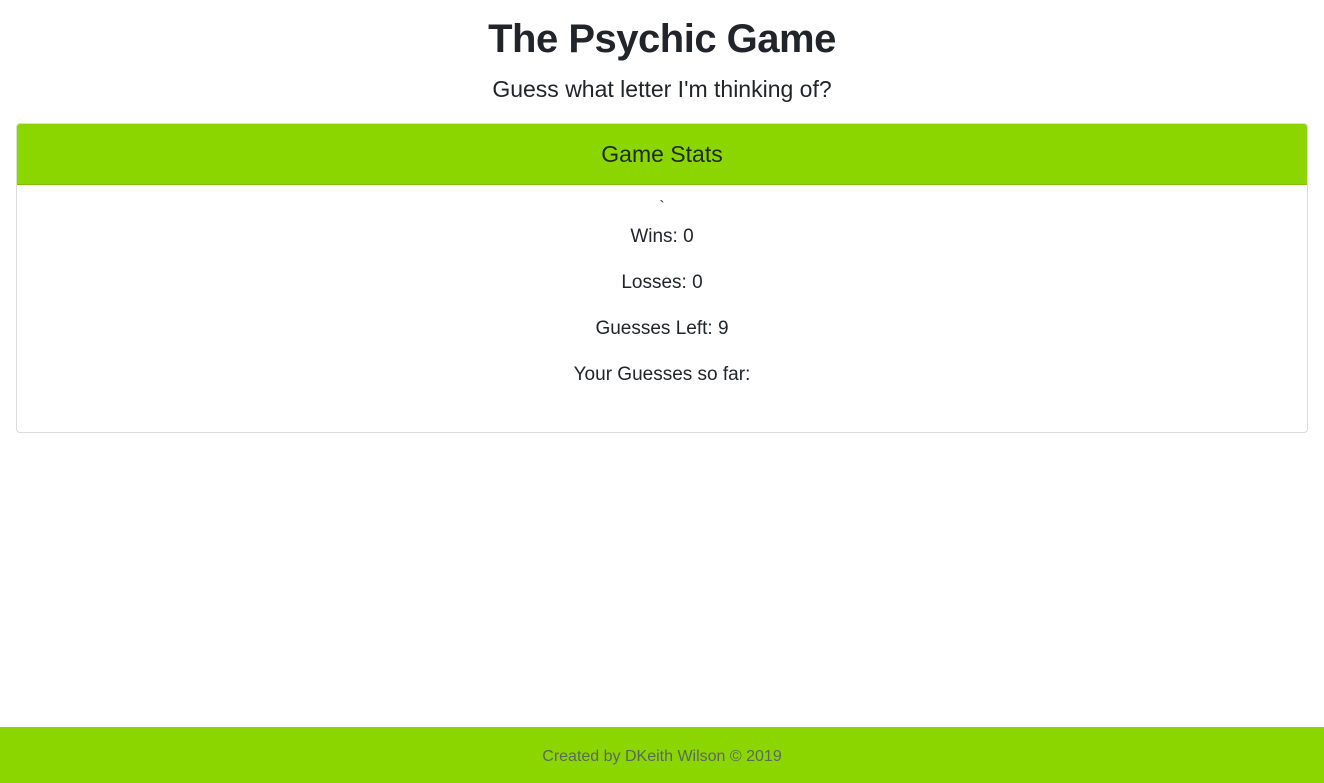 The height and width of the screenshot is (783, 1324). What do you see at coordinates (662, 89) in the screenshot?
I see `page-subtitle: Guess what letter I'm thinking of?` at bounding box center [662, 89].